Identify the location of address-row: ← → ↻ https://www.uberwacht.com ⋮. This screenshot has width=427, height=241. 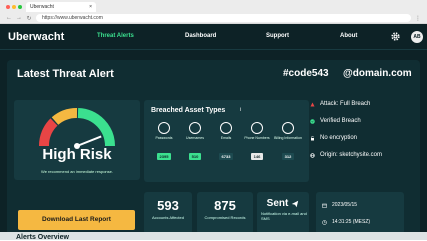
(213, 18).